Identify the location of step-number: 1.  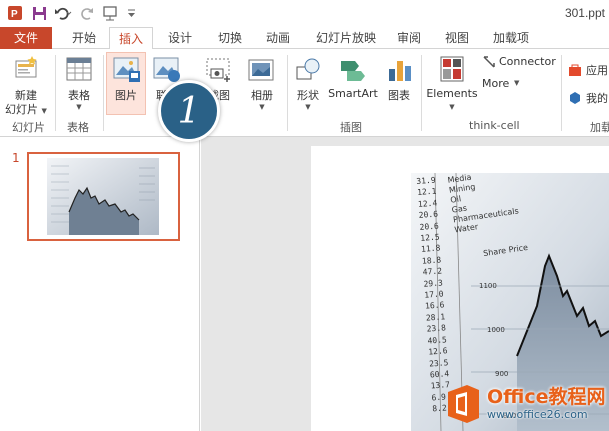
(189, 111).